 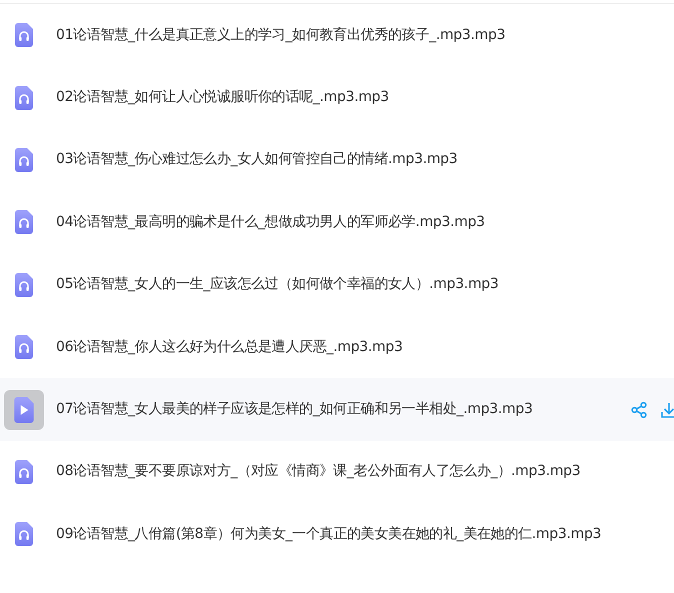 I want to click on play-button, so click(x=24, y=410).